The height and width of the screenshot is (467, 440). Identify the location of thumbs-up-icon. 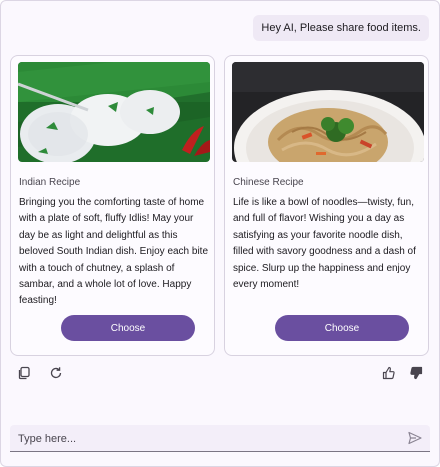
(389, 373).